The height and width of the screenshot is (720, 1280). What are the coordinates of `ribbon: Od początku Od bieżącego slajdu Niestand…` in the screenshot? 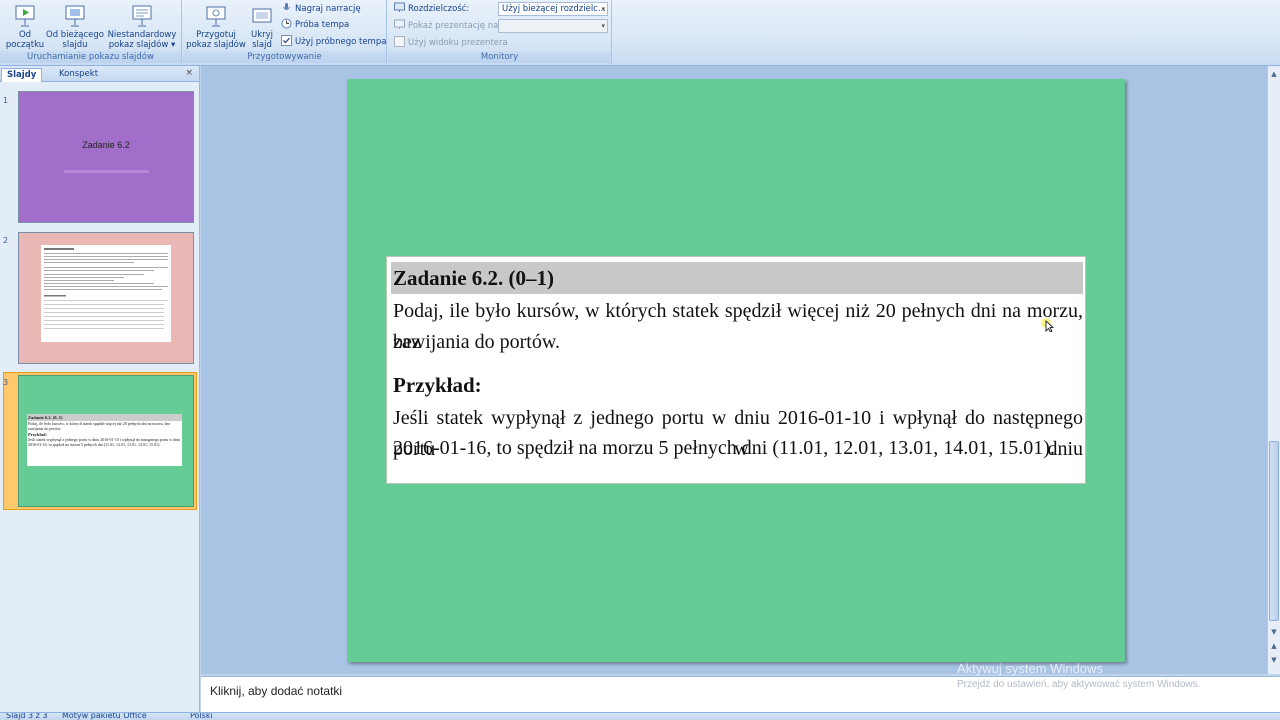 It's located at (640, 33).